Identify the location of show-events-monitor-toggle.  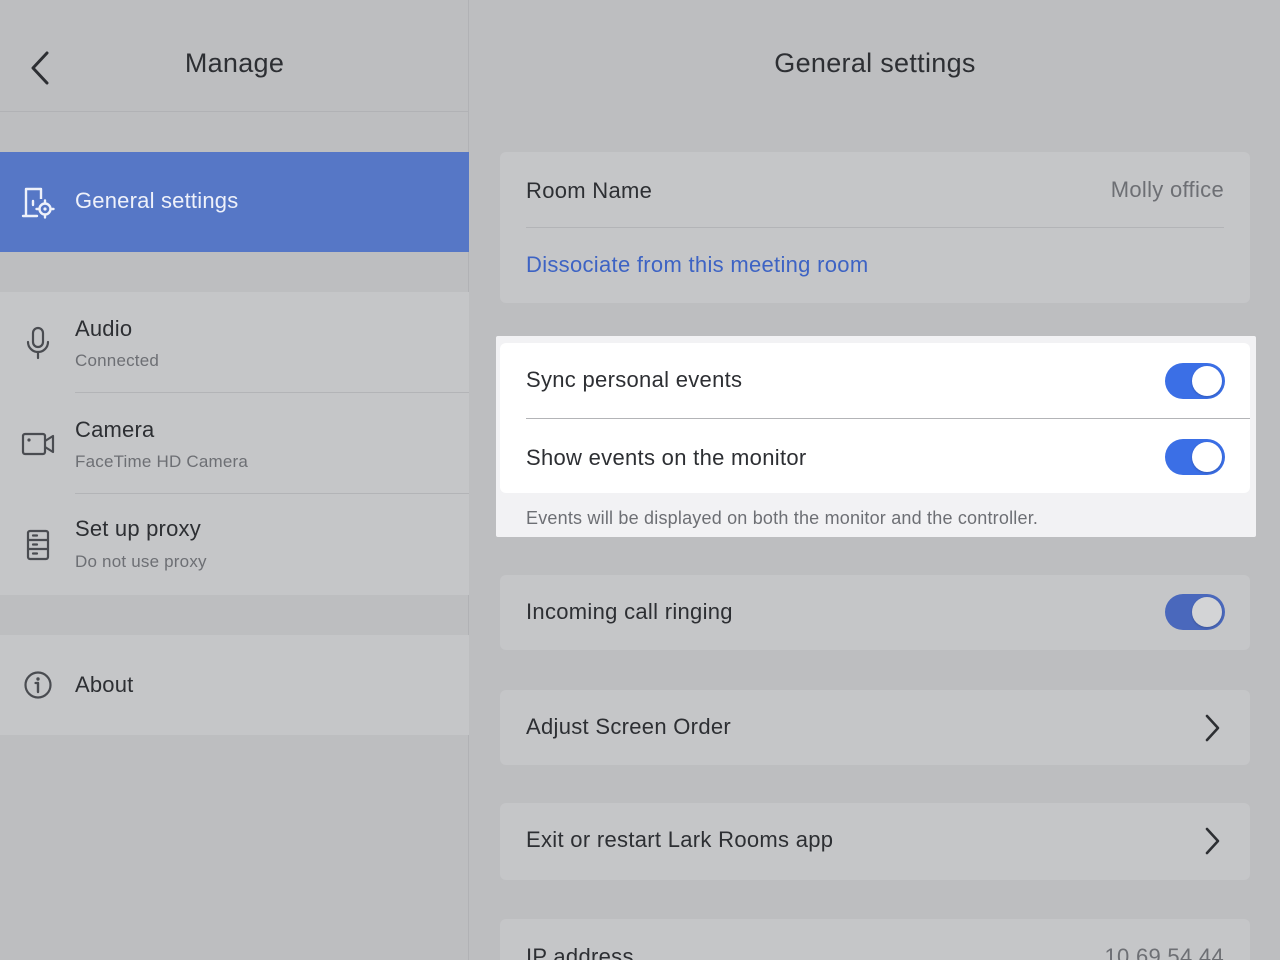
(1195, 457).